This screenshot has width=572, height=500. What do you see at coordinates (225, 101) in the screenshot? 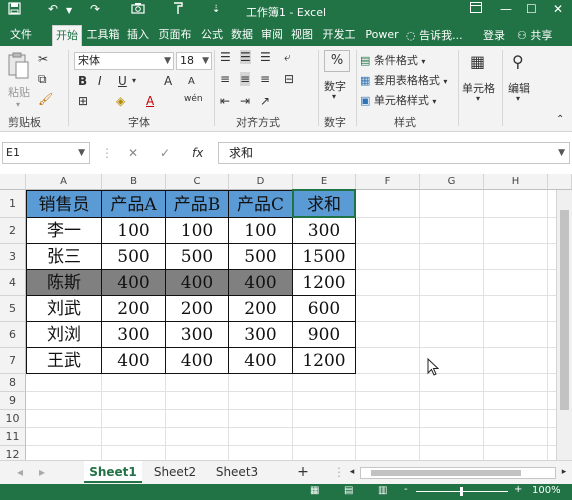
I see `decrease-indent-icon: ⇤` at bounding box center [225, 101].